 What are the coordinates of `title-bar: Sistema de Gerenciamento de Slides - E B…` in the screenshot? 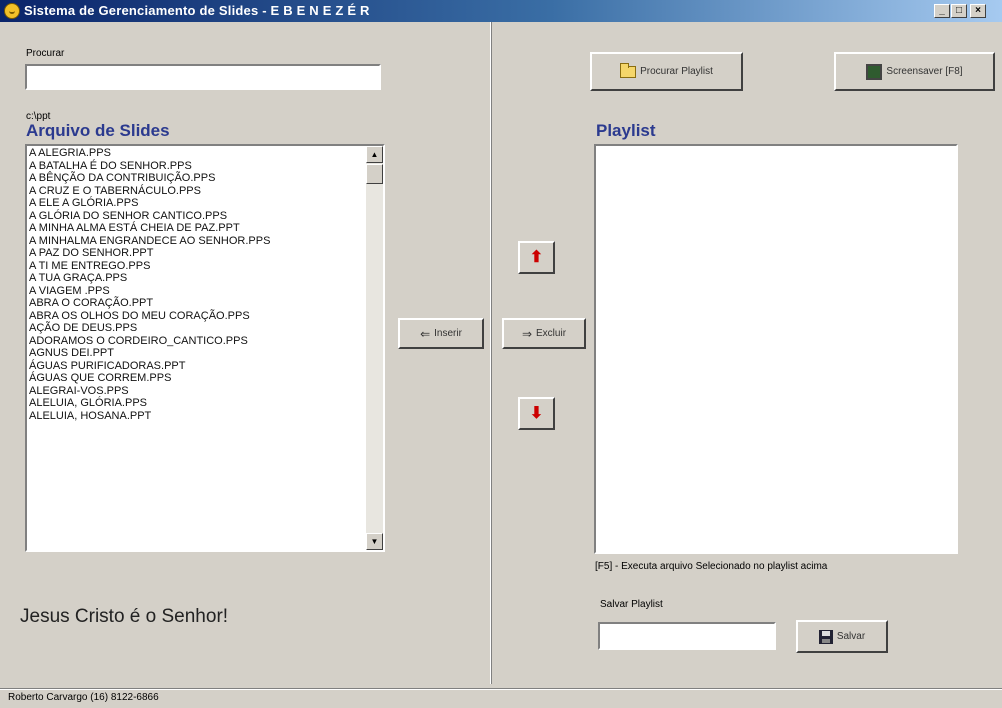 It's located at (501, 11).